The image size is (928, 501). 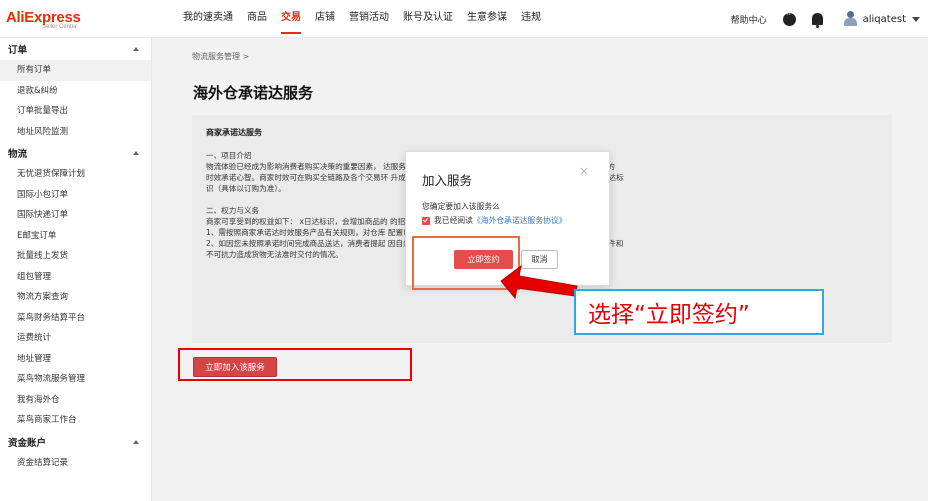 What do you see at coordinates (584, 171) in the screenshot?
I see `close-icon: ×` at bounding box center [584, 171].